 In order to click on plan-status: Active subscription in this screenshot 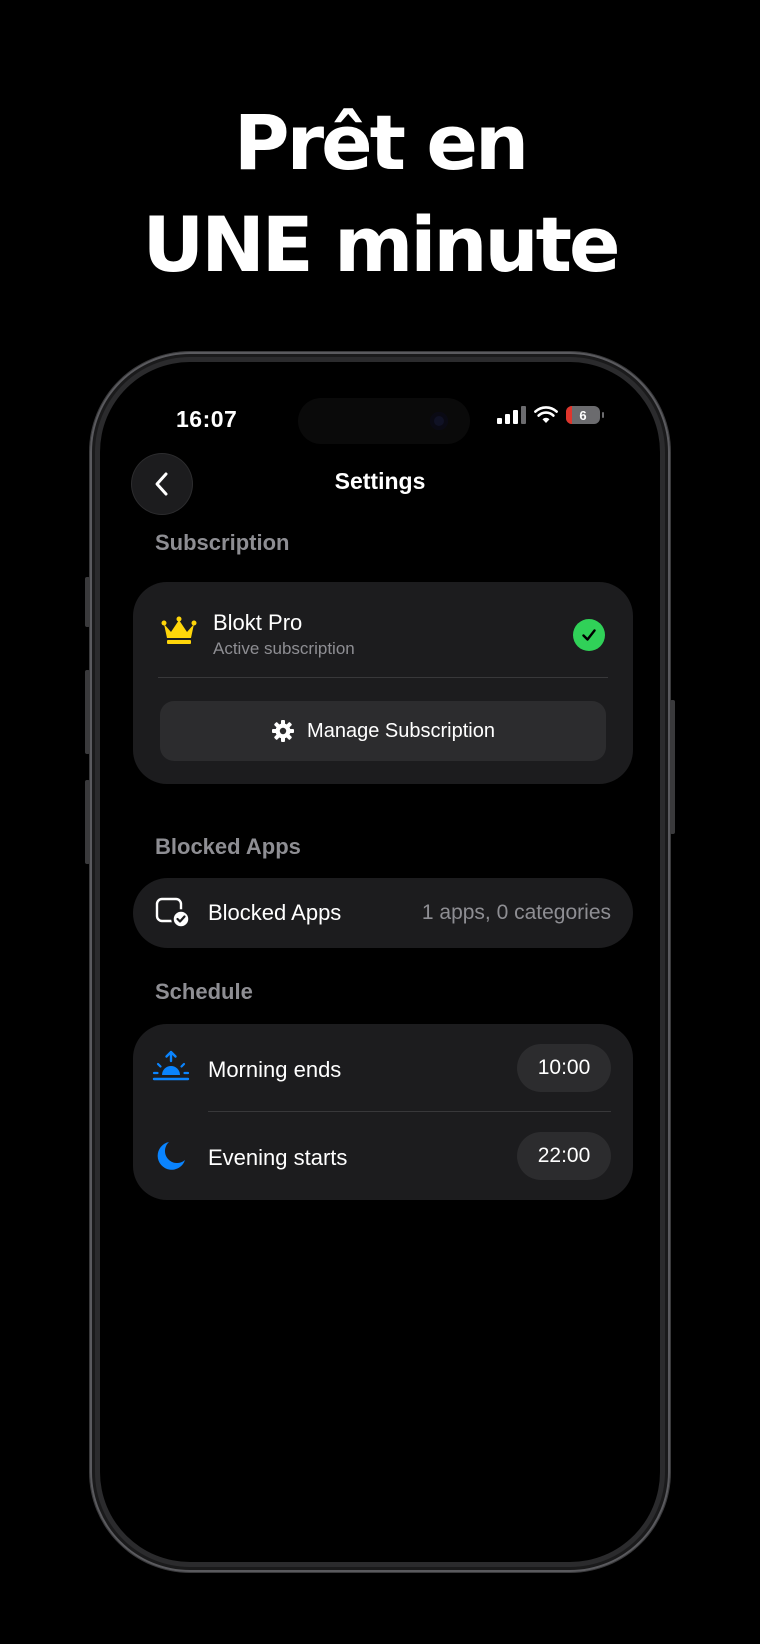, I will do `click(284, 648)`.